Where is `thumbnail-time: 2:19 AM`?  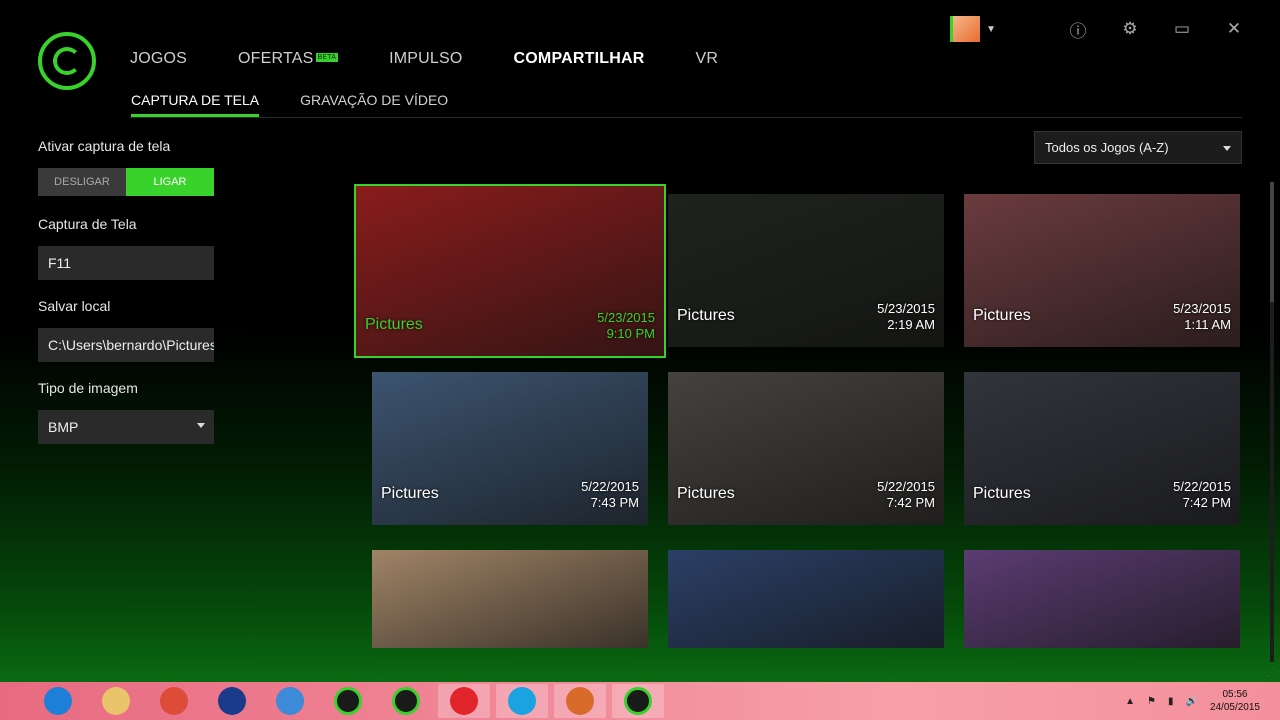
thumbnail-time: 2:19 AM is located at coordinates (911, 324).